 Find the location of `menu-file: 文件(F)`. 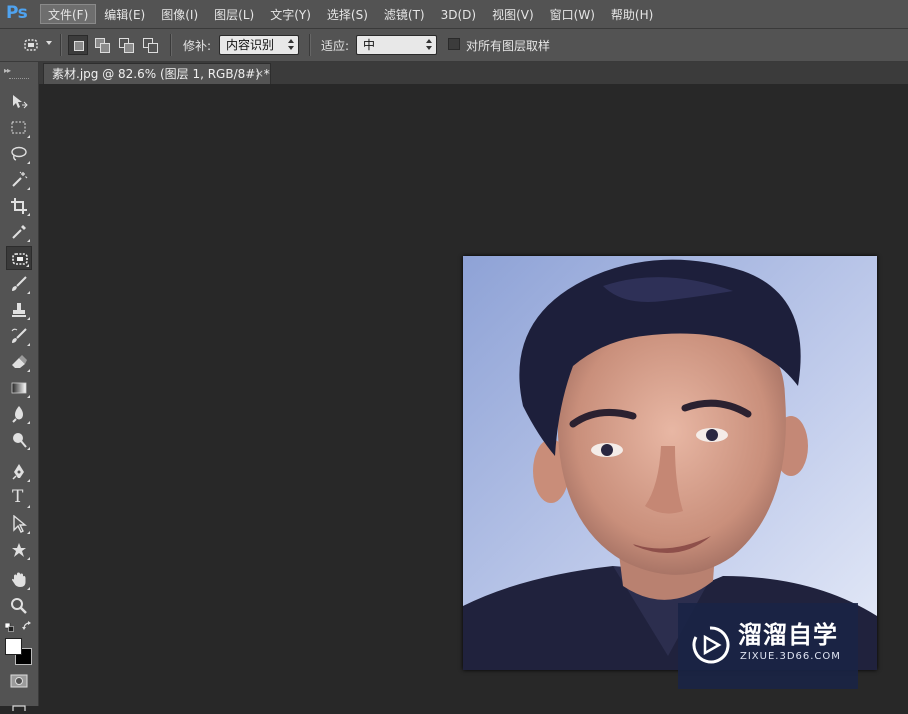

menu-file: 文件(F) is located at coordinates (68, 14).